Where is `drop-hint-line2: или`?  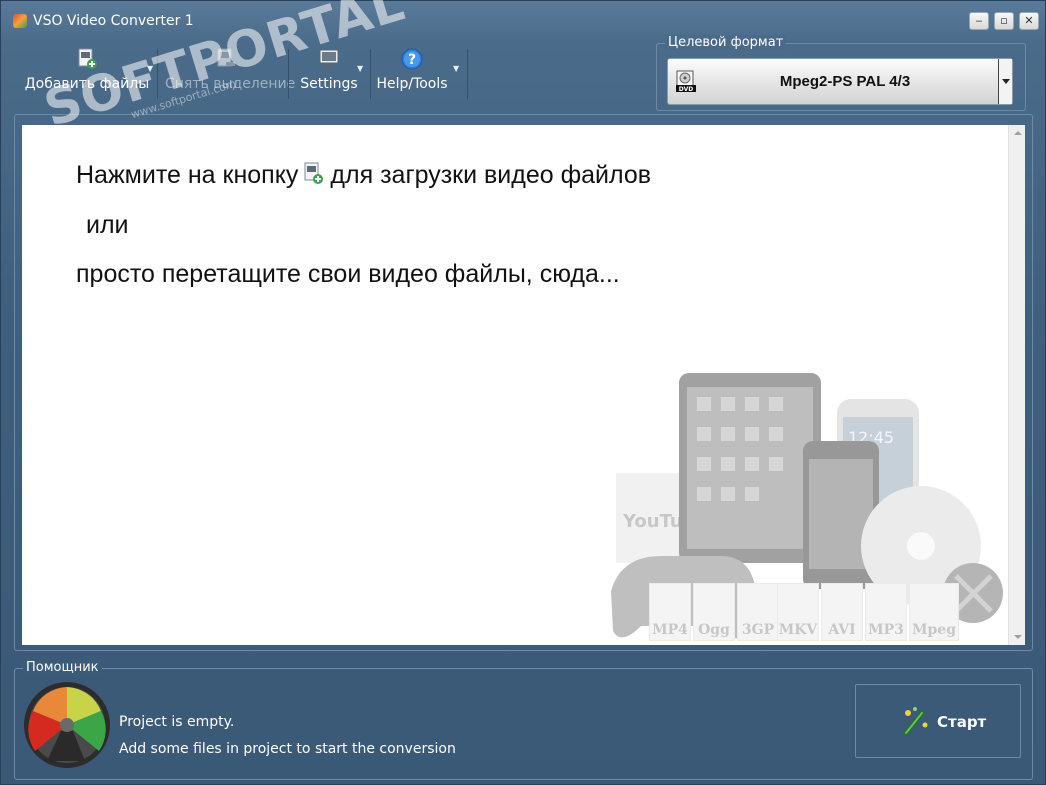 drop-hint-line2: или is located at coordinates (107, 225).